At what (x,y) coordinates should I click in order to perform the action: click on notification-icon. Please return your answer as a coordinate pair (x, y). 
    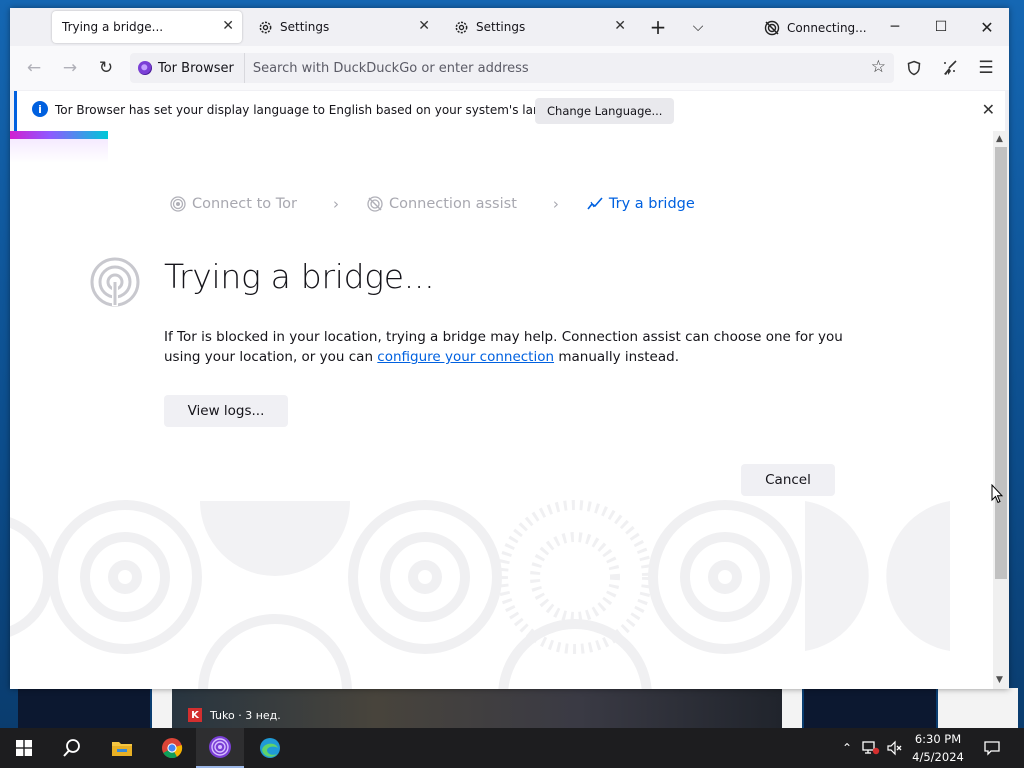
    Looking at the image, I should click on (992, 748).